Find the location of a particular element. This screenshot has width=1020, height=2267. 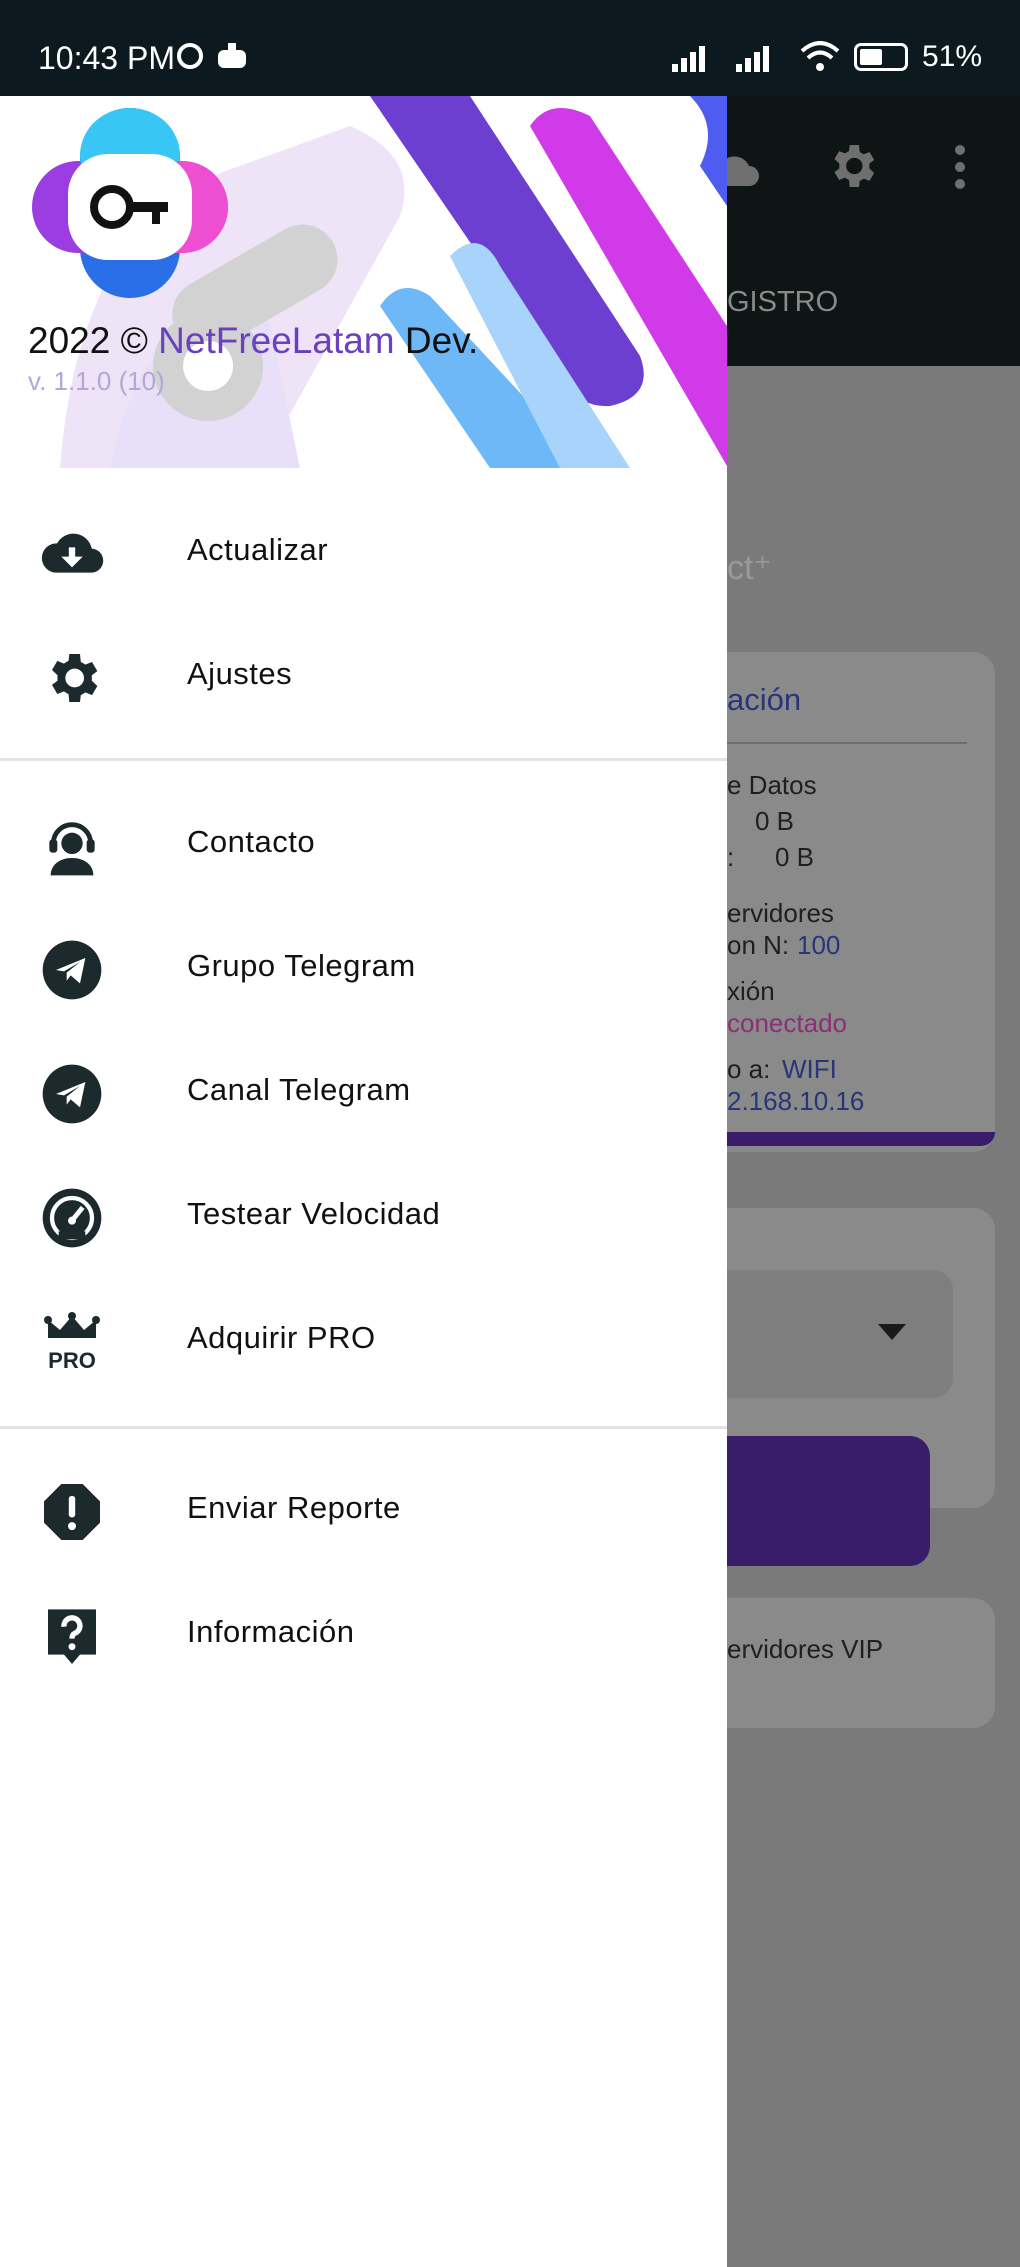

menu-label: Información is located at coordinates (271, 1631).